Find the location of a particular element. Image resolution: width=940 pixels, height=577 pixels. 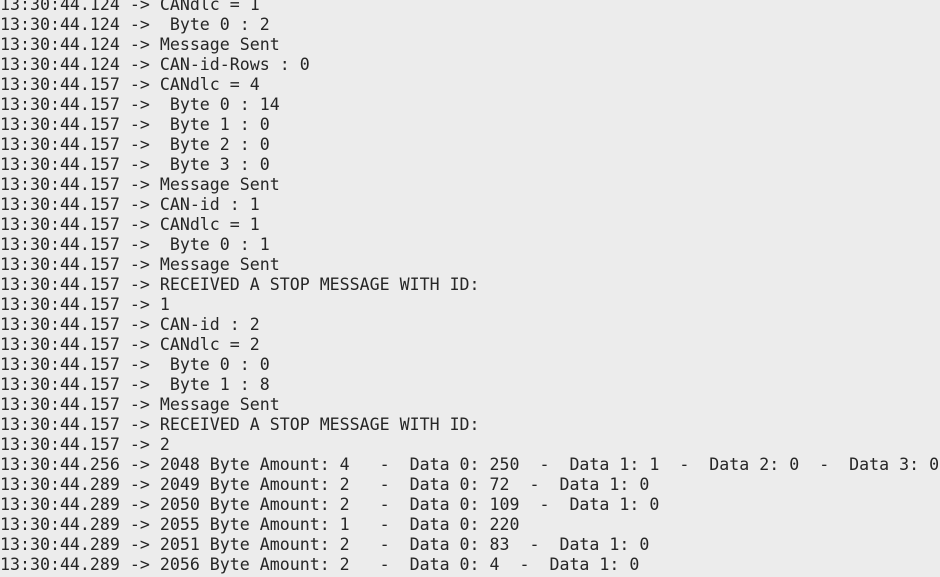

log-line: 13:30:44.124 -> CAN-id-Rows : 0 is located at coordinates (155, 64).